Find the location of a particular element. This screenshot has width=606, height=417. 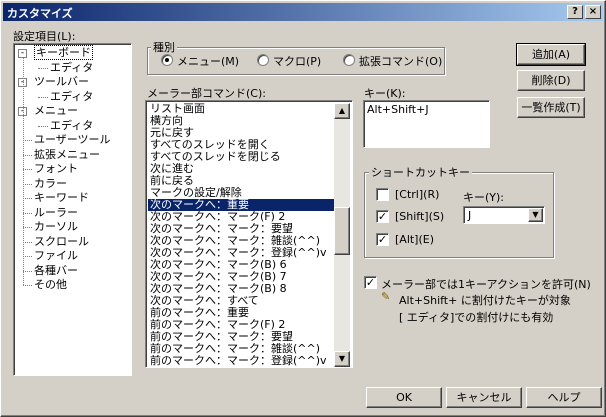

key-field: Alt+Shift+J is located at coordinates (426, 124).